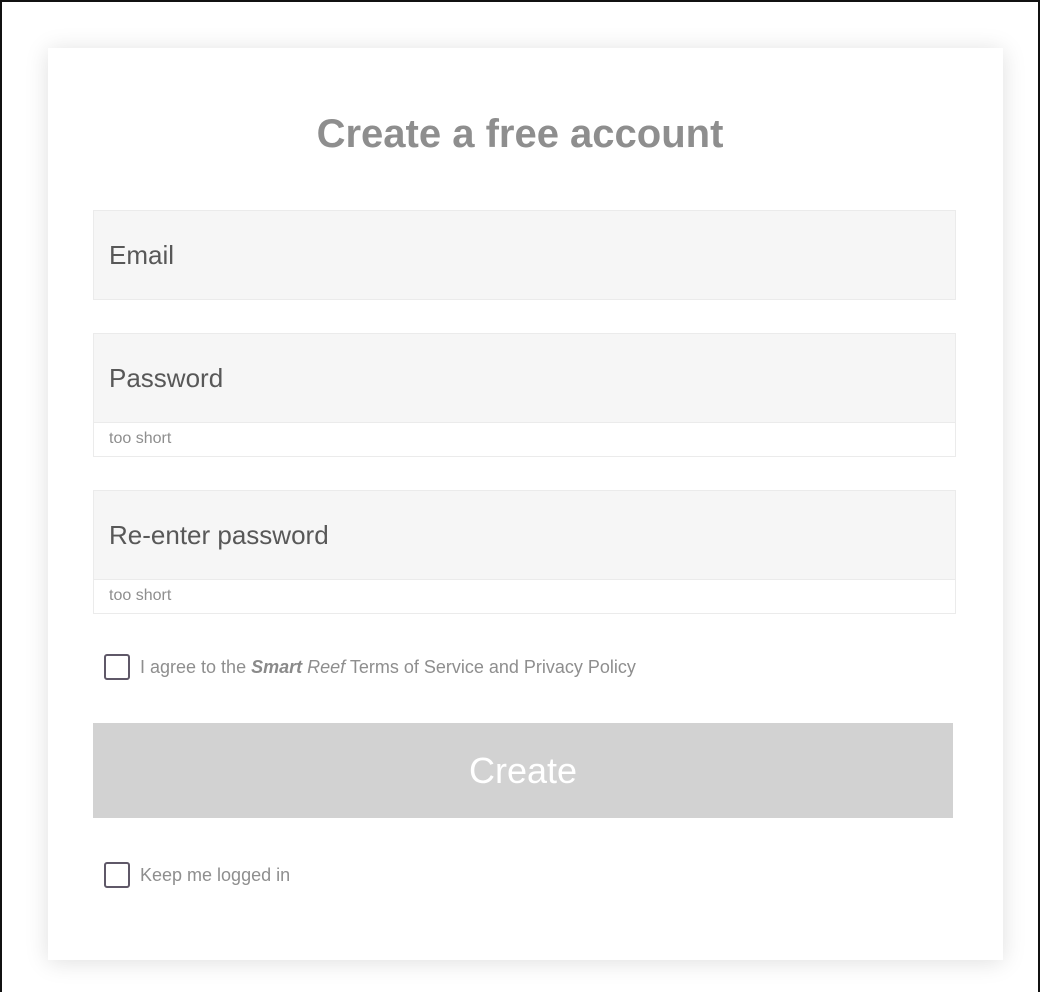 The image size is (1040, 992). Describe the element at coordinates (524, 596) in the screenshot. I see `confirm-password-hint: too short` at that location.